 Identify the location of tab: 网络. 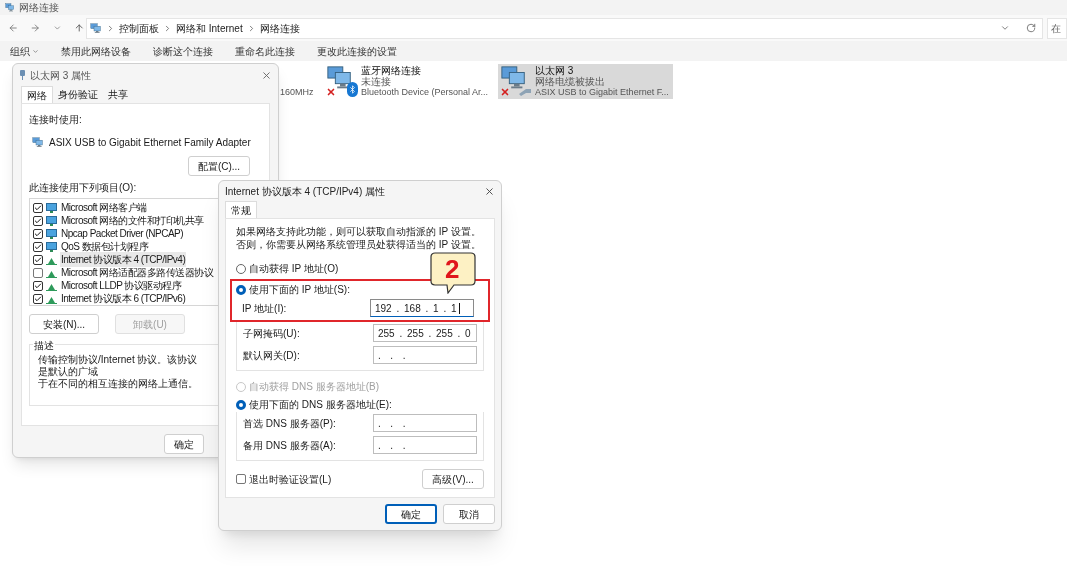
(37, 94).